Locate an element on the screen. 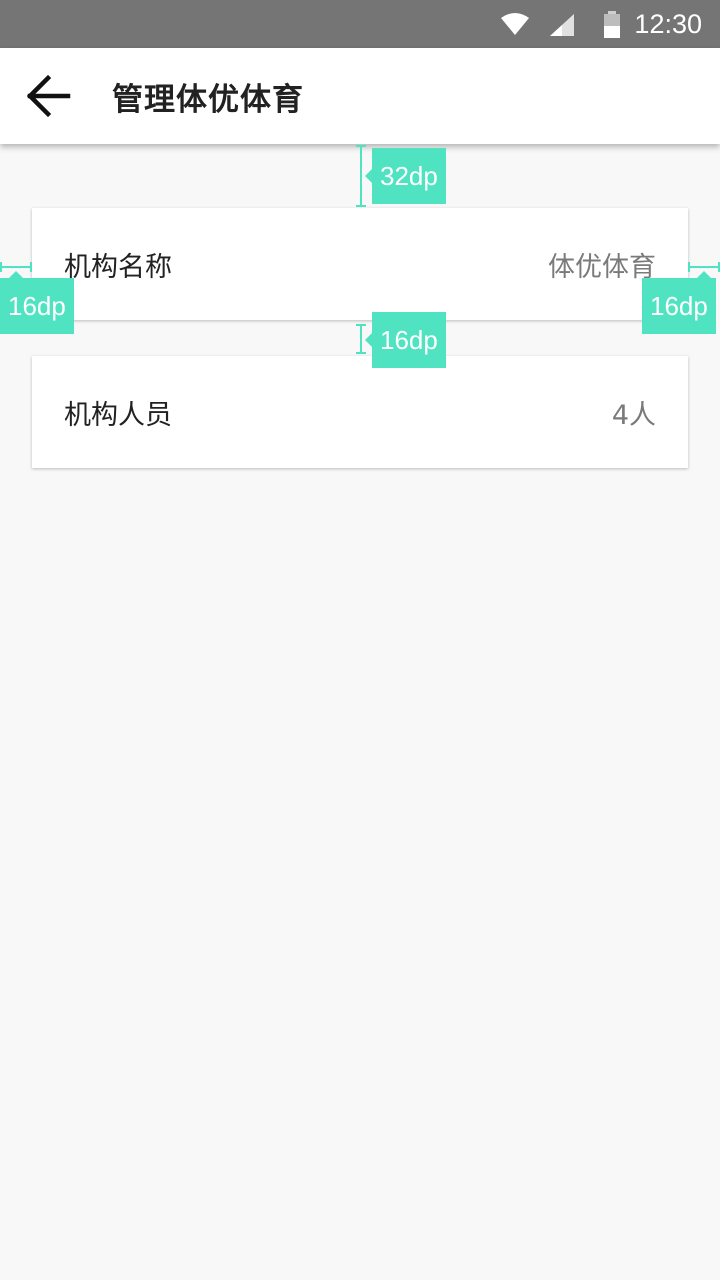 The image size is (720, 1280). wifi-icon is located at coordinates (515, 24).